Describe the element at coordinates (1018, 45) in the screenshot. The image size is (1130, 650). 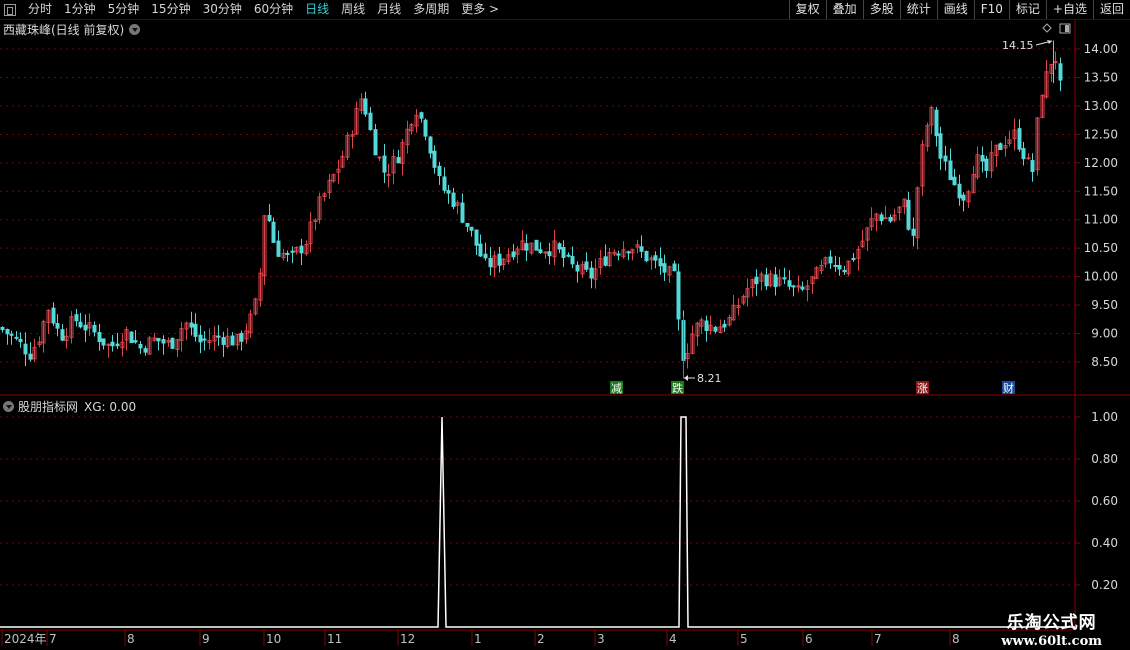
I see `high-price-label: 14.15` at that location.